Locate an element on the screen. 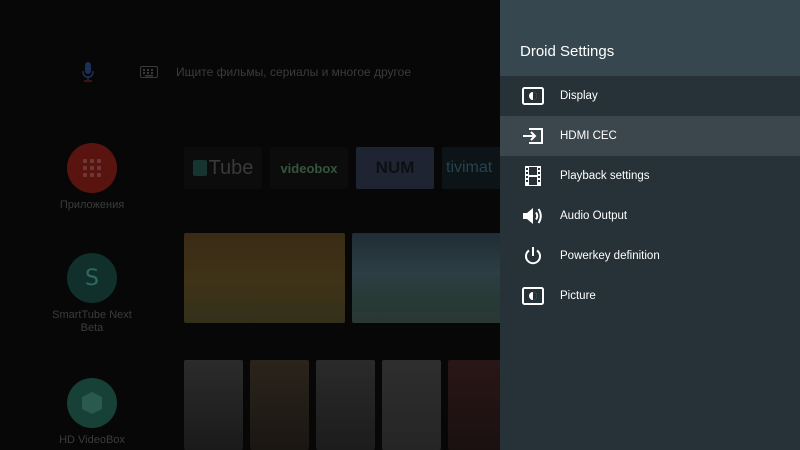 The width and height of the screenshot is (800, 450). channel-label: Tube is located at coordinates (231, 167).